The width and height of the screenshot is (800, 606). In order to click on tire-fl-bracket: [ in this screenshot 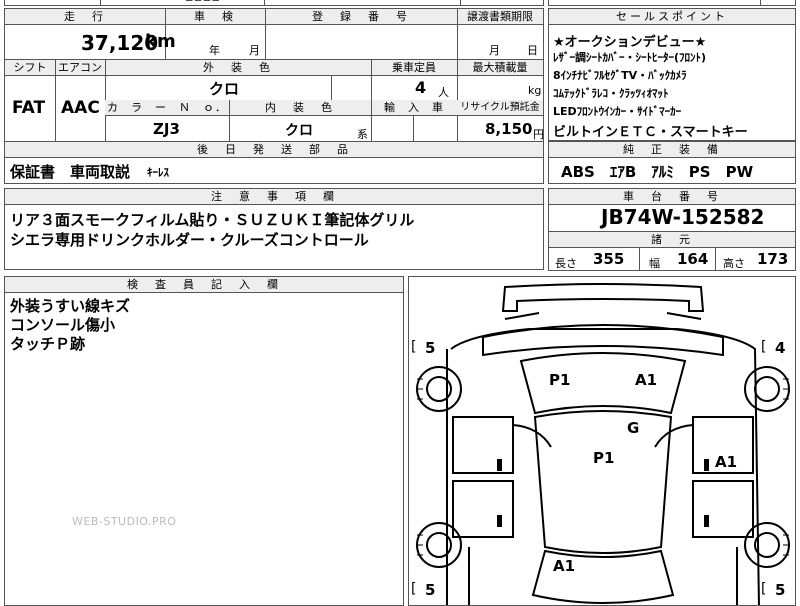, I will do `click(414, 347)`.